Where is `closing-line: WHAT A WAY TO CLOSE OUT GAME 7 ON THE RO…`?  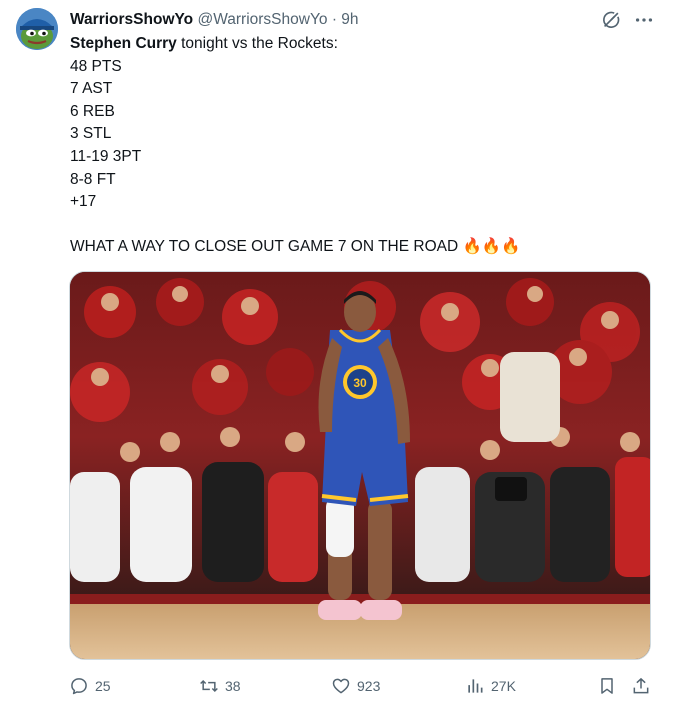
closing-line: WHAT A WAY TO CLOSE OUT GAME 7 ON THE RO… is located at coordinates (360, 247).